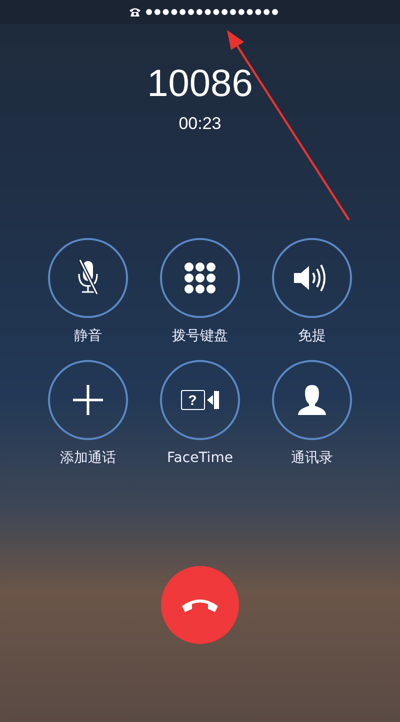 This screenshot has height=722, width=400. I want to click on keypad-button, so click(200, 278).